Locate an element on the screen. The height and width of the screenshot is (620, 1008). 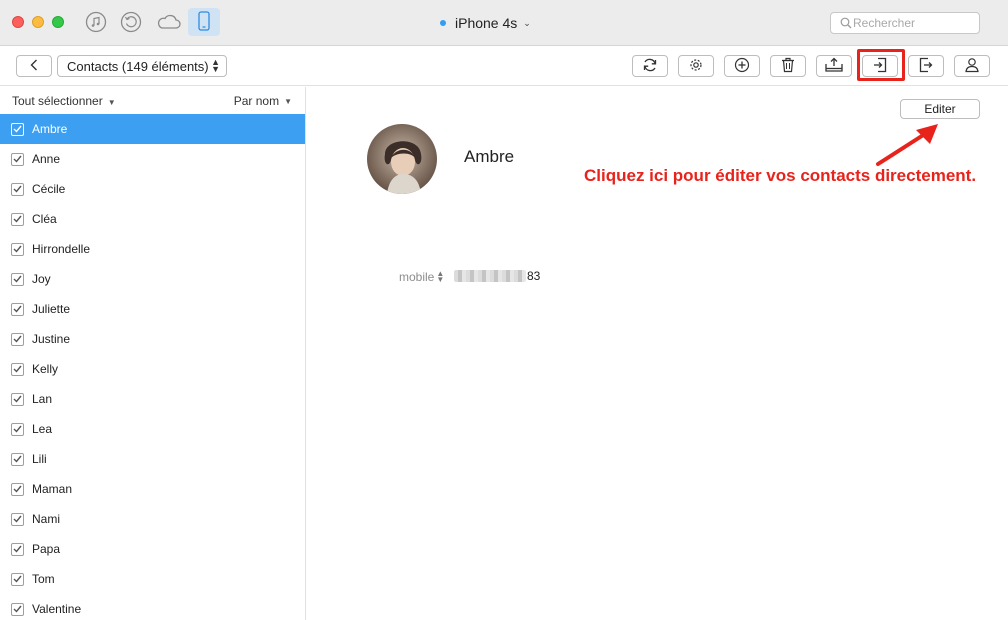
contact-row: Hirrondelle is located at coordinates (152, 249).